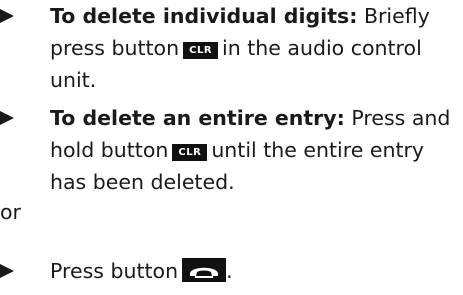 Image resolution: width=463 pixels, height=295 pixels. What do you see at coordinates (204, 270) in the screenshot?
I see `hang-up-phone-icon` at bounding box center [204, 270].